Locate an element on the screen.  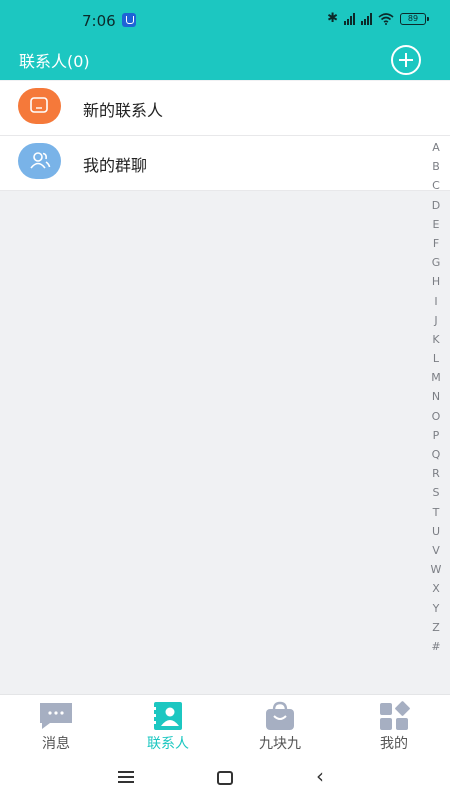
tab-contacts: 联系人 is located at coordinates (168, 726).